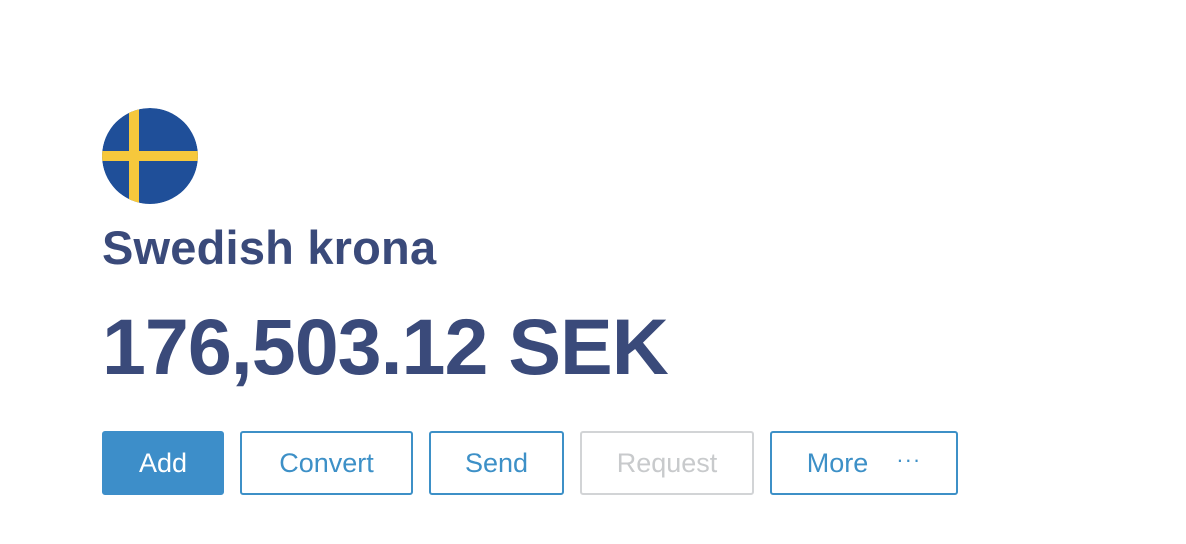 The image size is (1186, 544). What do you see at coordinates (269, 247) in the screenshot?
I see `currency-name: Swedish krona` at bounding box center [269, 247].